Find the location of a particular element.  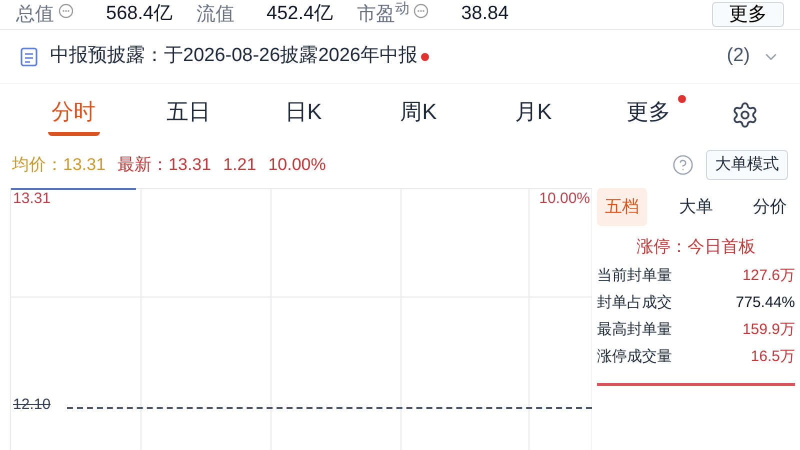

previous-close-label: 12.10 is located at coordinates (32, 405).